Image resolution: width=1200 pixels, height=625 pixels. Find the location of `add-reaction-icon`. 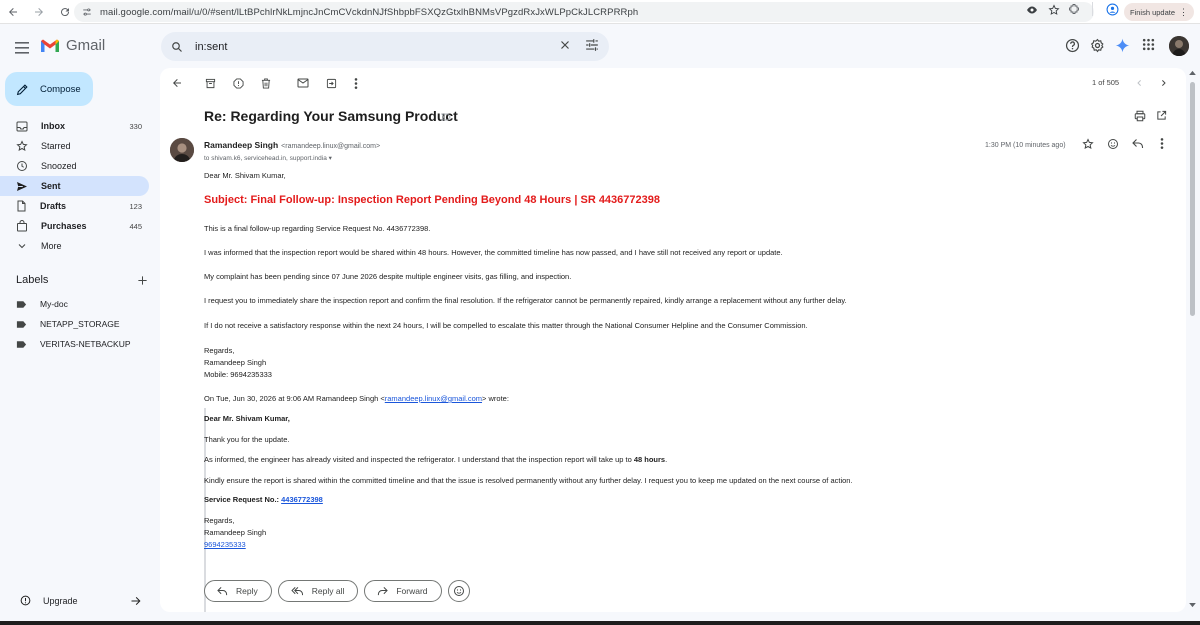

add-reaction-icon is located at coordinates (1113, 144).